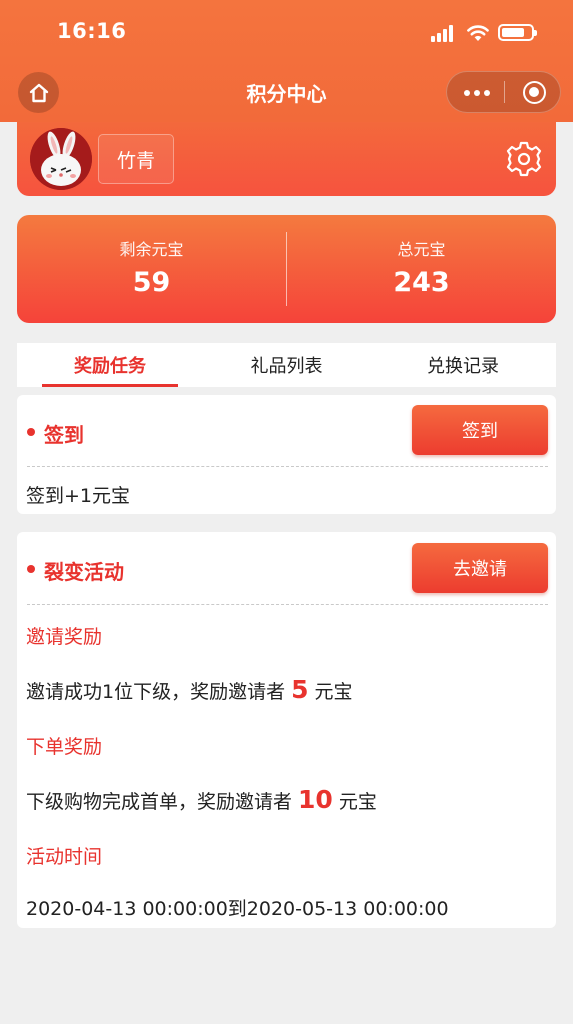  I want to click on username: 竹青, so click(136, 159).